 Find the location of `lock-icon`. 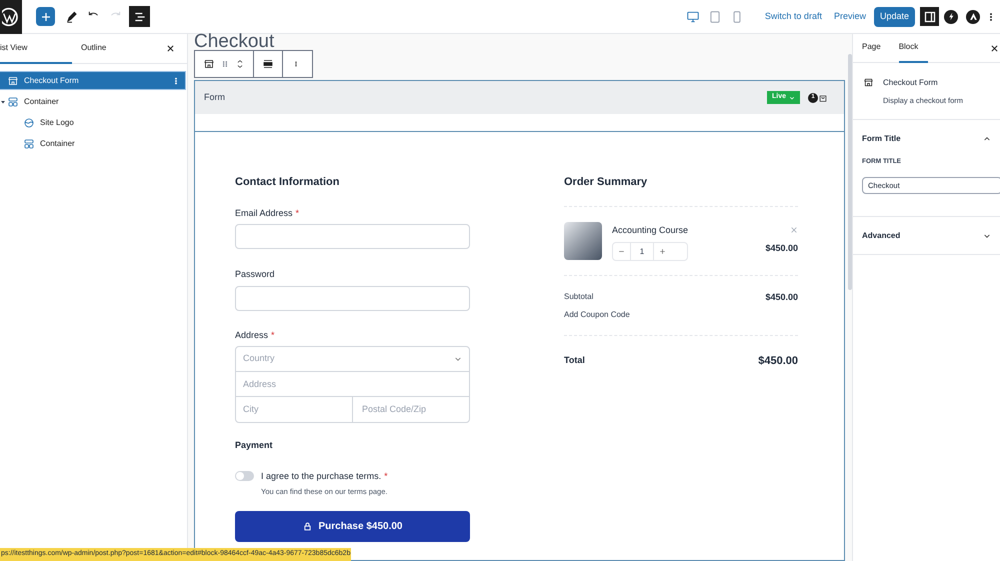

lock-icon is located at coordinates (307, 527).